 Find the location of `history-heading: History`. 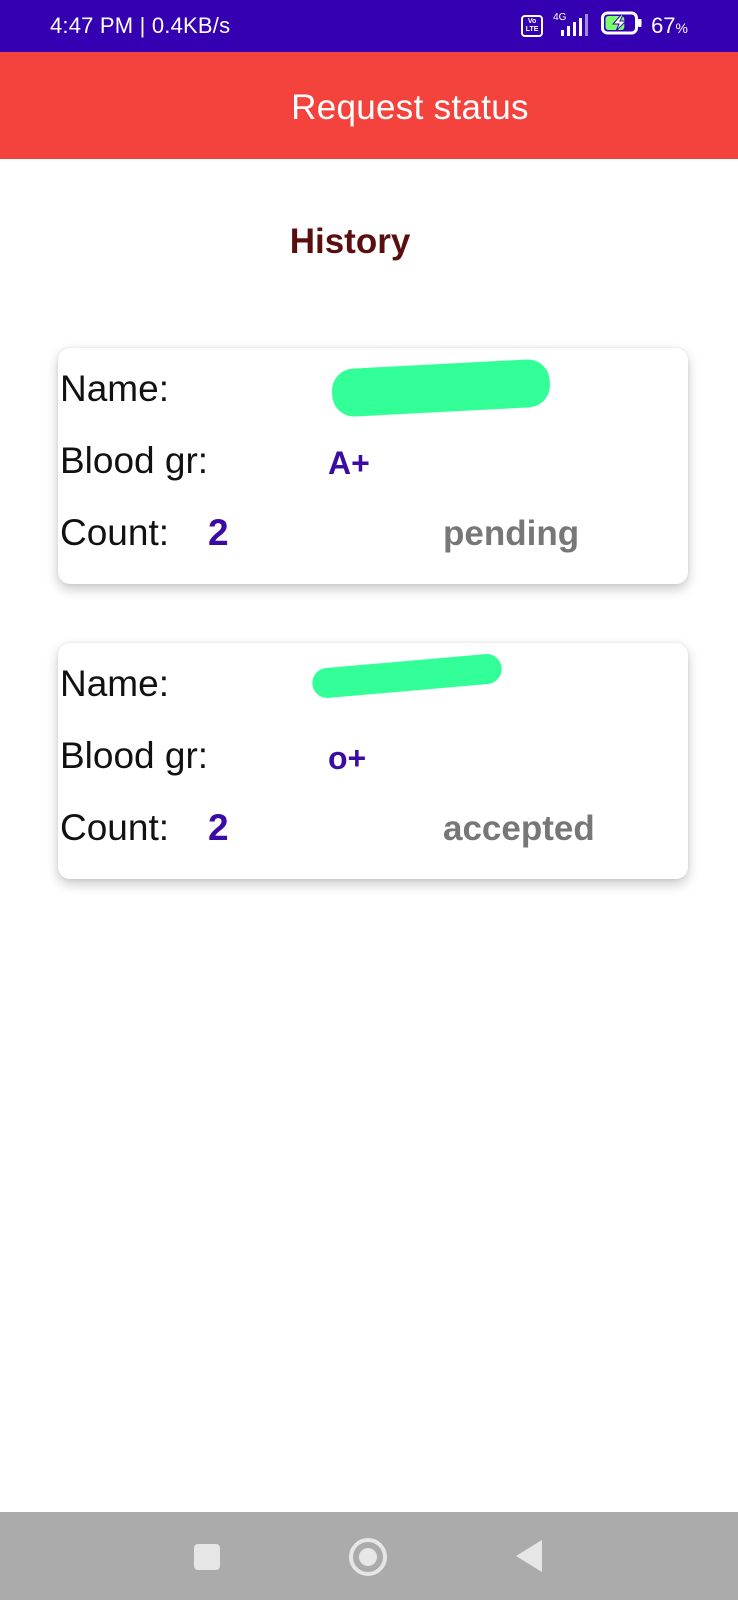

history-heading: History is located at coordinates (350, 241).